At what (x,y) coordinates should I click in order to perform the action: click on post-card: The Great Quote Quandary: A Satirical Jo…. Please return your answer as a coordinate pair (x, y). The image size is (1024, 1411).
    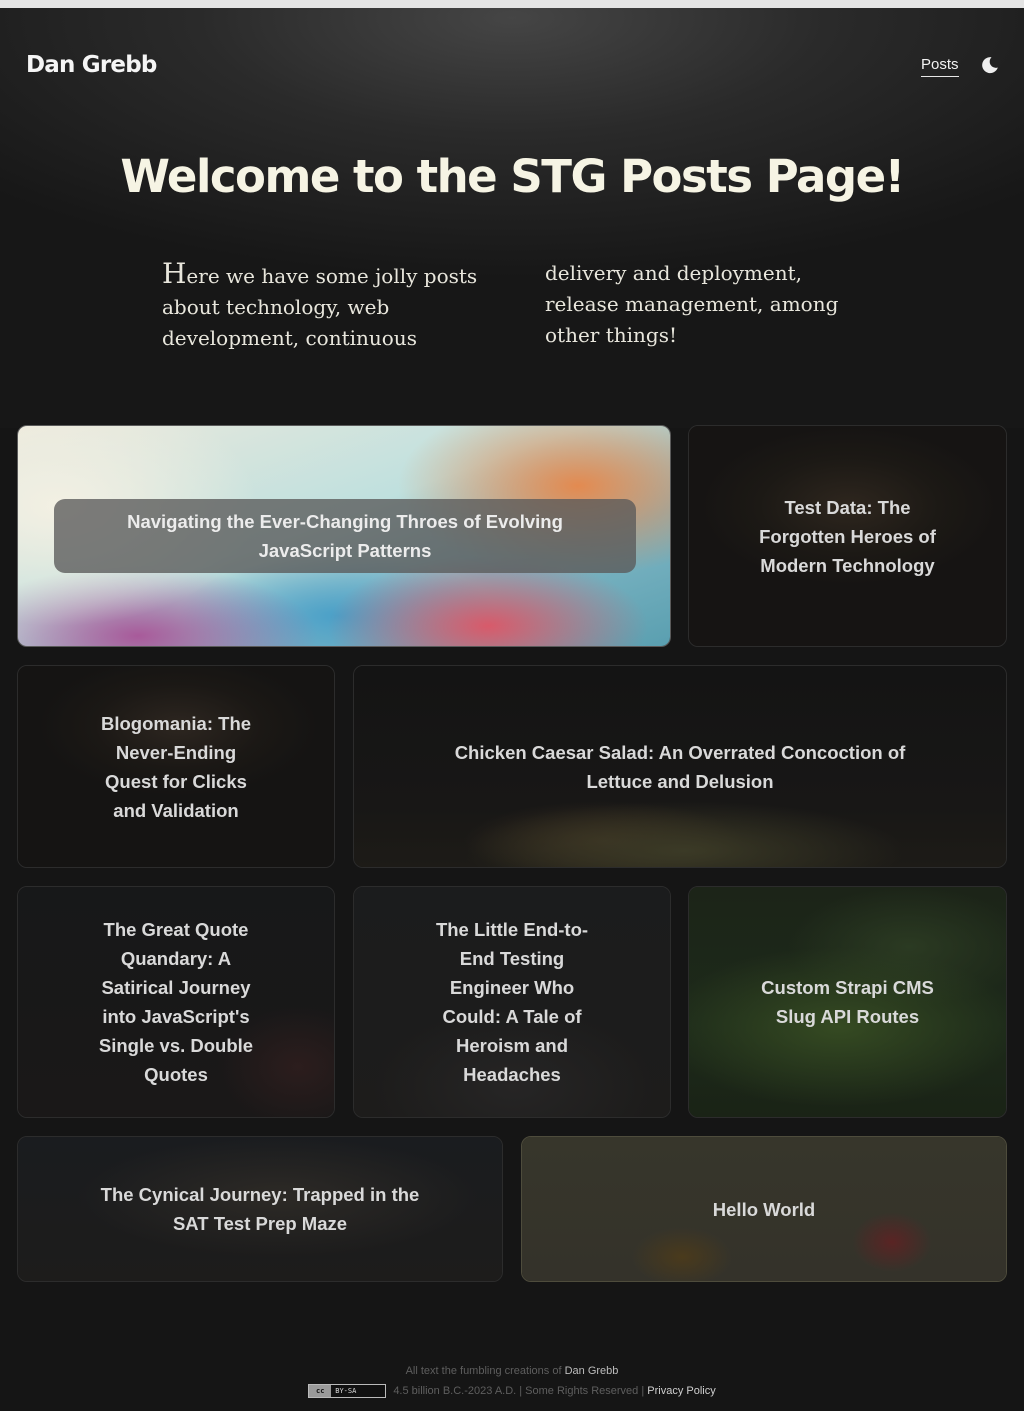
    Looking at the image, I should click on (176, 1002).